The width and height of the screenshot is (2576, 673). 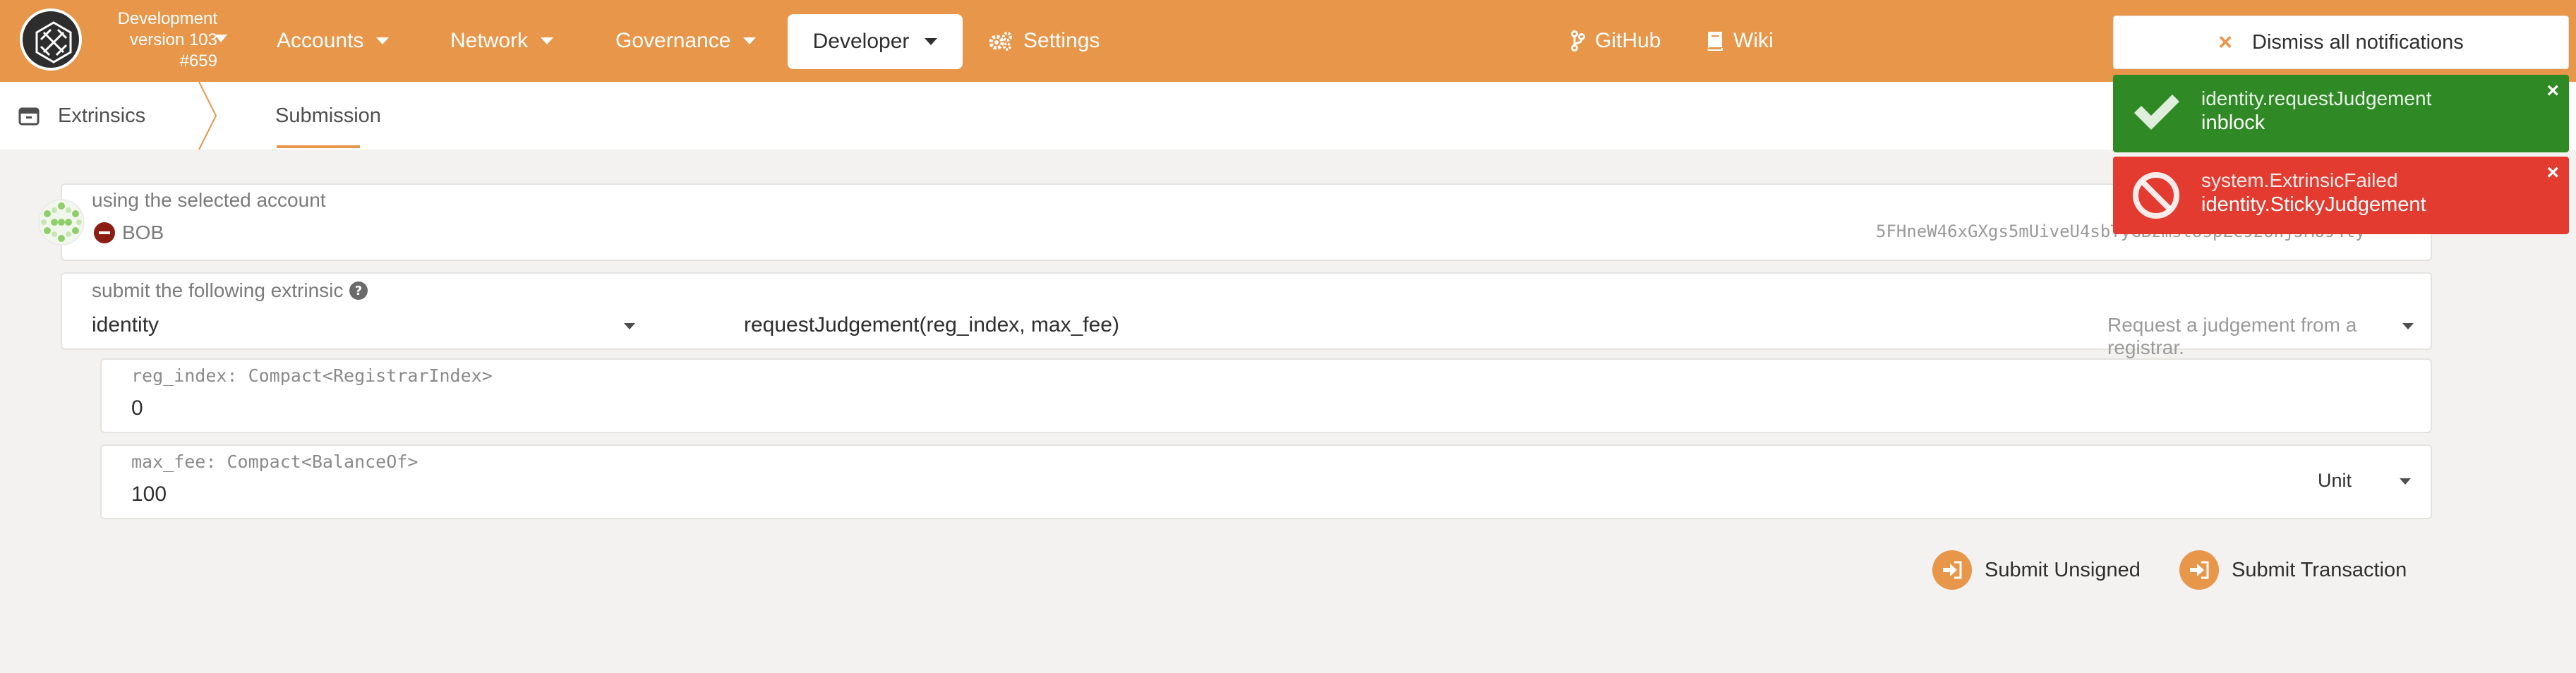 I want to click on chain-version: version 103, so click(x=173, y=40).